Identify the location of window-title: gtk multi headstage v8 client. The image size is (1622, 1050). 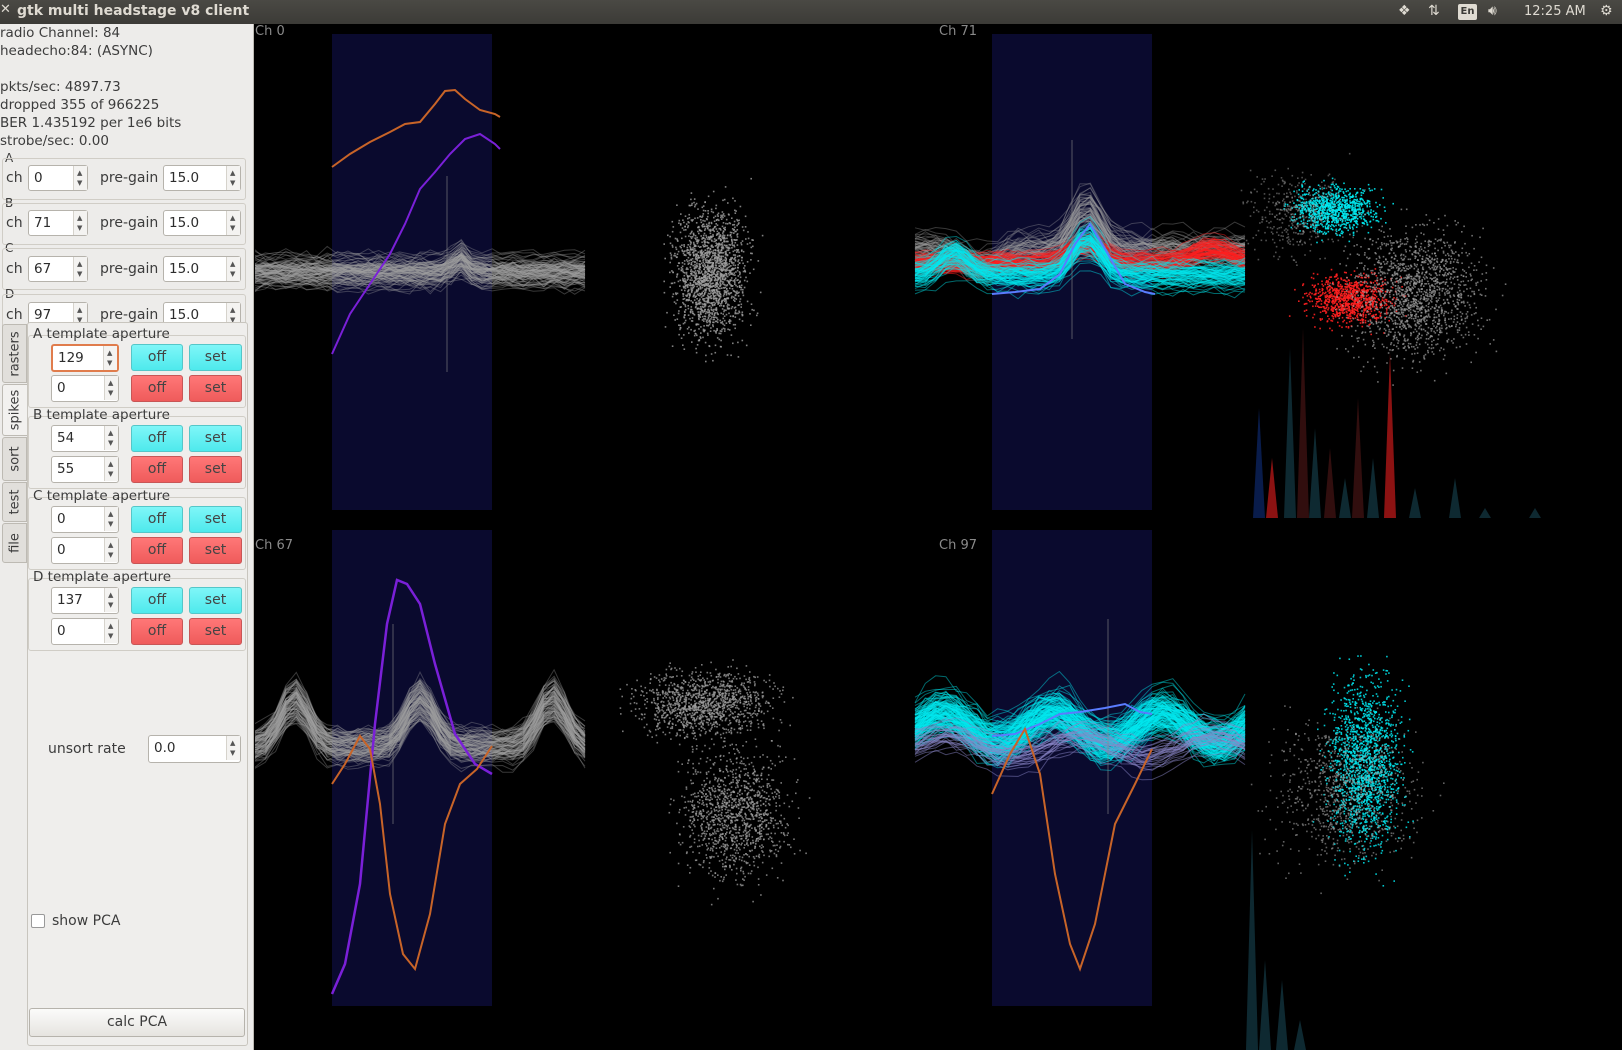
(133, 11).